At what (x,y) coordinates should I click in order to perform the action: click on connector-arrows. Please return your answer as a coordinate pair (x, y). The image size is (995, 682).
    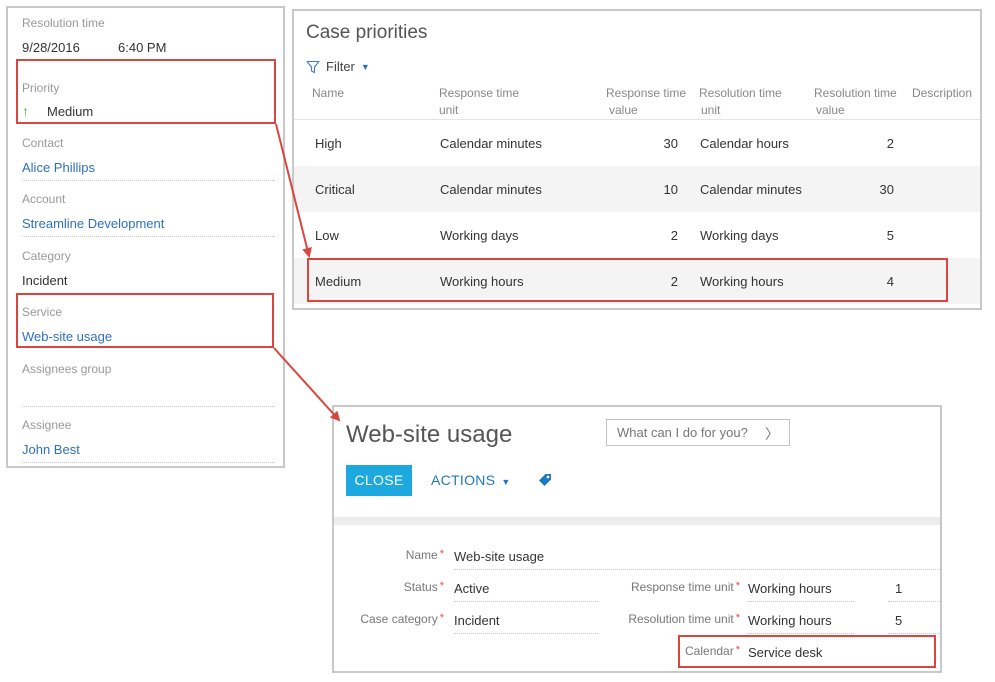
    Looking at the image, I should click on (307, 272).